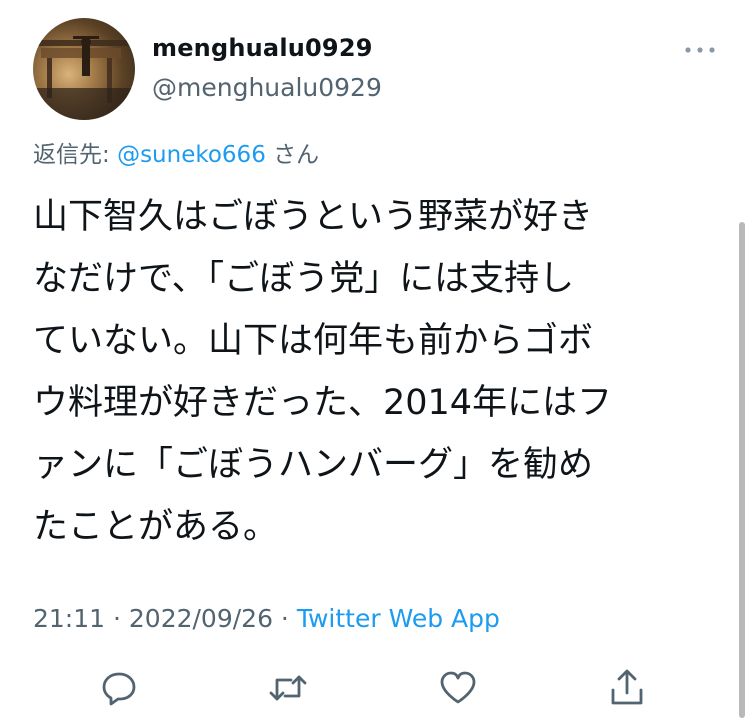 Image resolution: width=750 pixels, height=718 pixels. I want to click on reply-to-mention: @suneko666, so click(191, 155).